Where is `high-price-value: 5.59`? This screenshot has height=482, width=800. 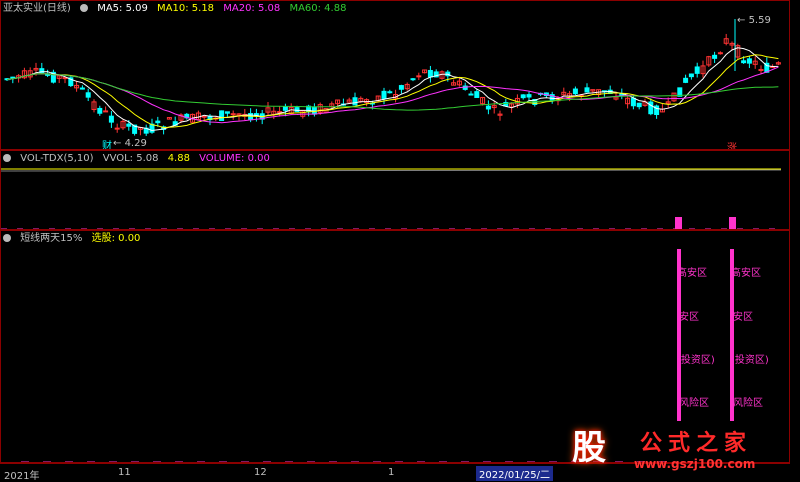
high-price-value: 5.59 is located at coordinates (759, 20).